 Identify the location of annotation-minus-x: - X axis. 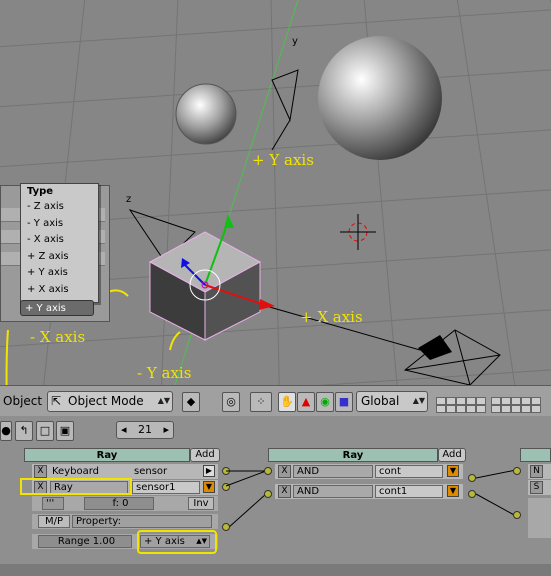
(58, 337).